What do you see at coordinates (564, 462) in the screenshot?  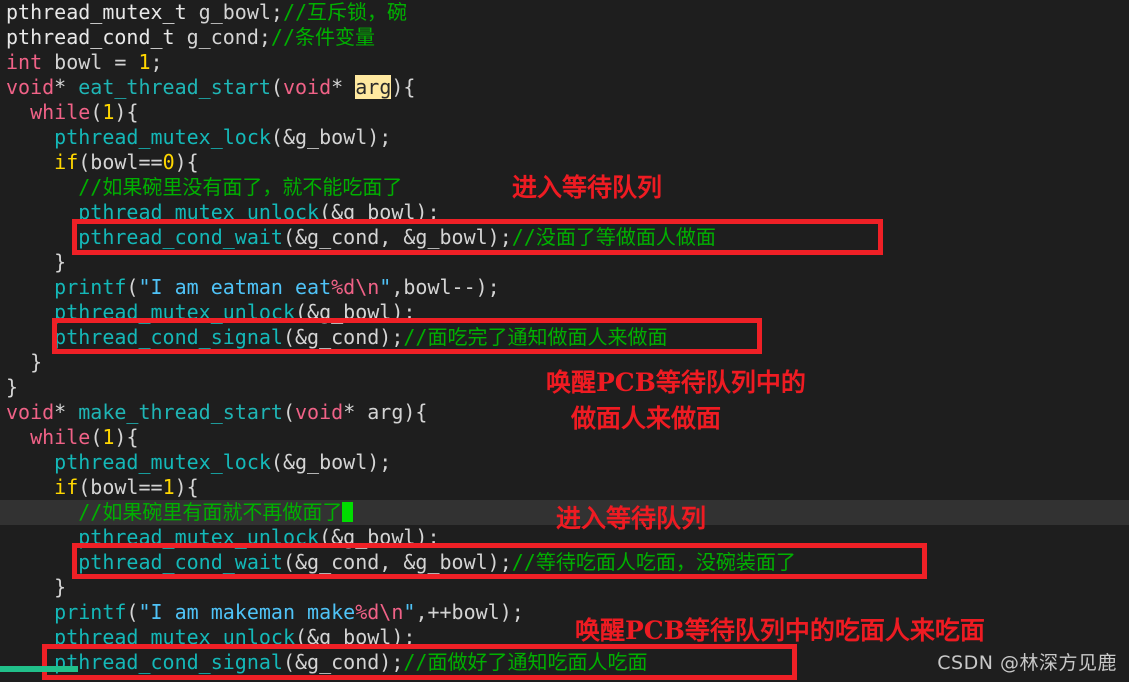 I see `code-line-19: pthread_mutex_lock(&g_bowl);` at bounding box center [564, 462].